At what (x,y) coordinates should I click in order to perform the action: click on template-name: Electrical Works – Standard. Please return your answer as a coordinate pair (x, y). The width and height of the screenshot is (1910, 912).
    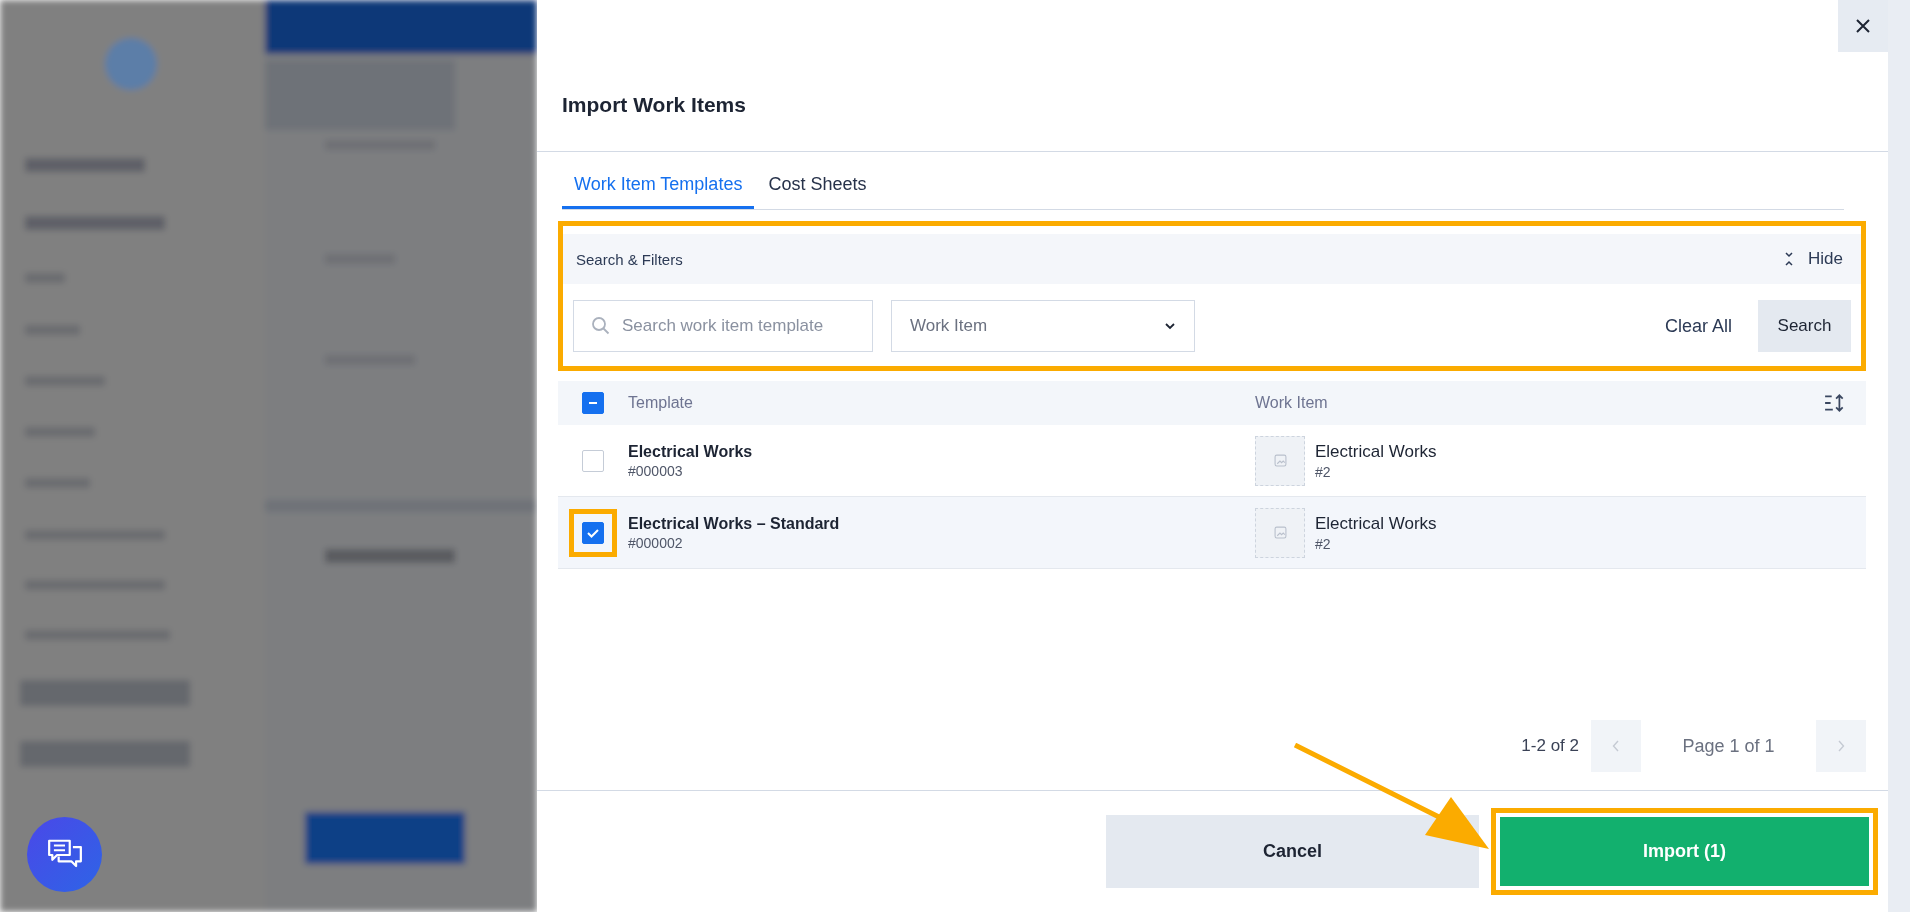
    Looking at the image, I should click on (734, 523).